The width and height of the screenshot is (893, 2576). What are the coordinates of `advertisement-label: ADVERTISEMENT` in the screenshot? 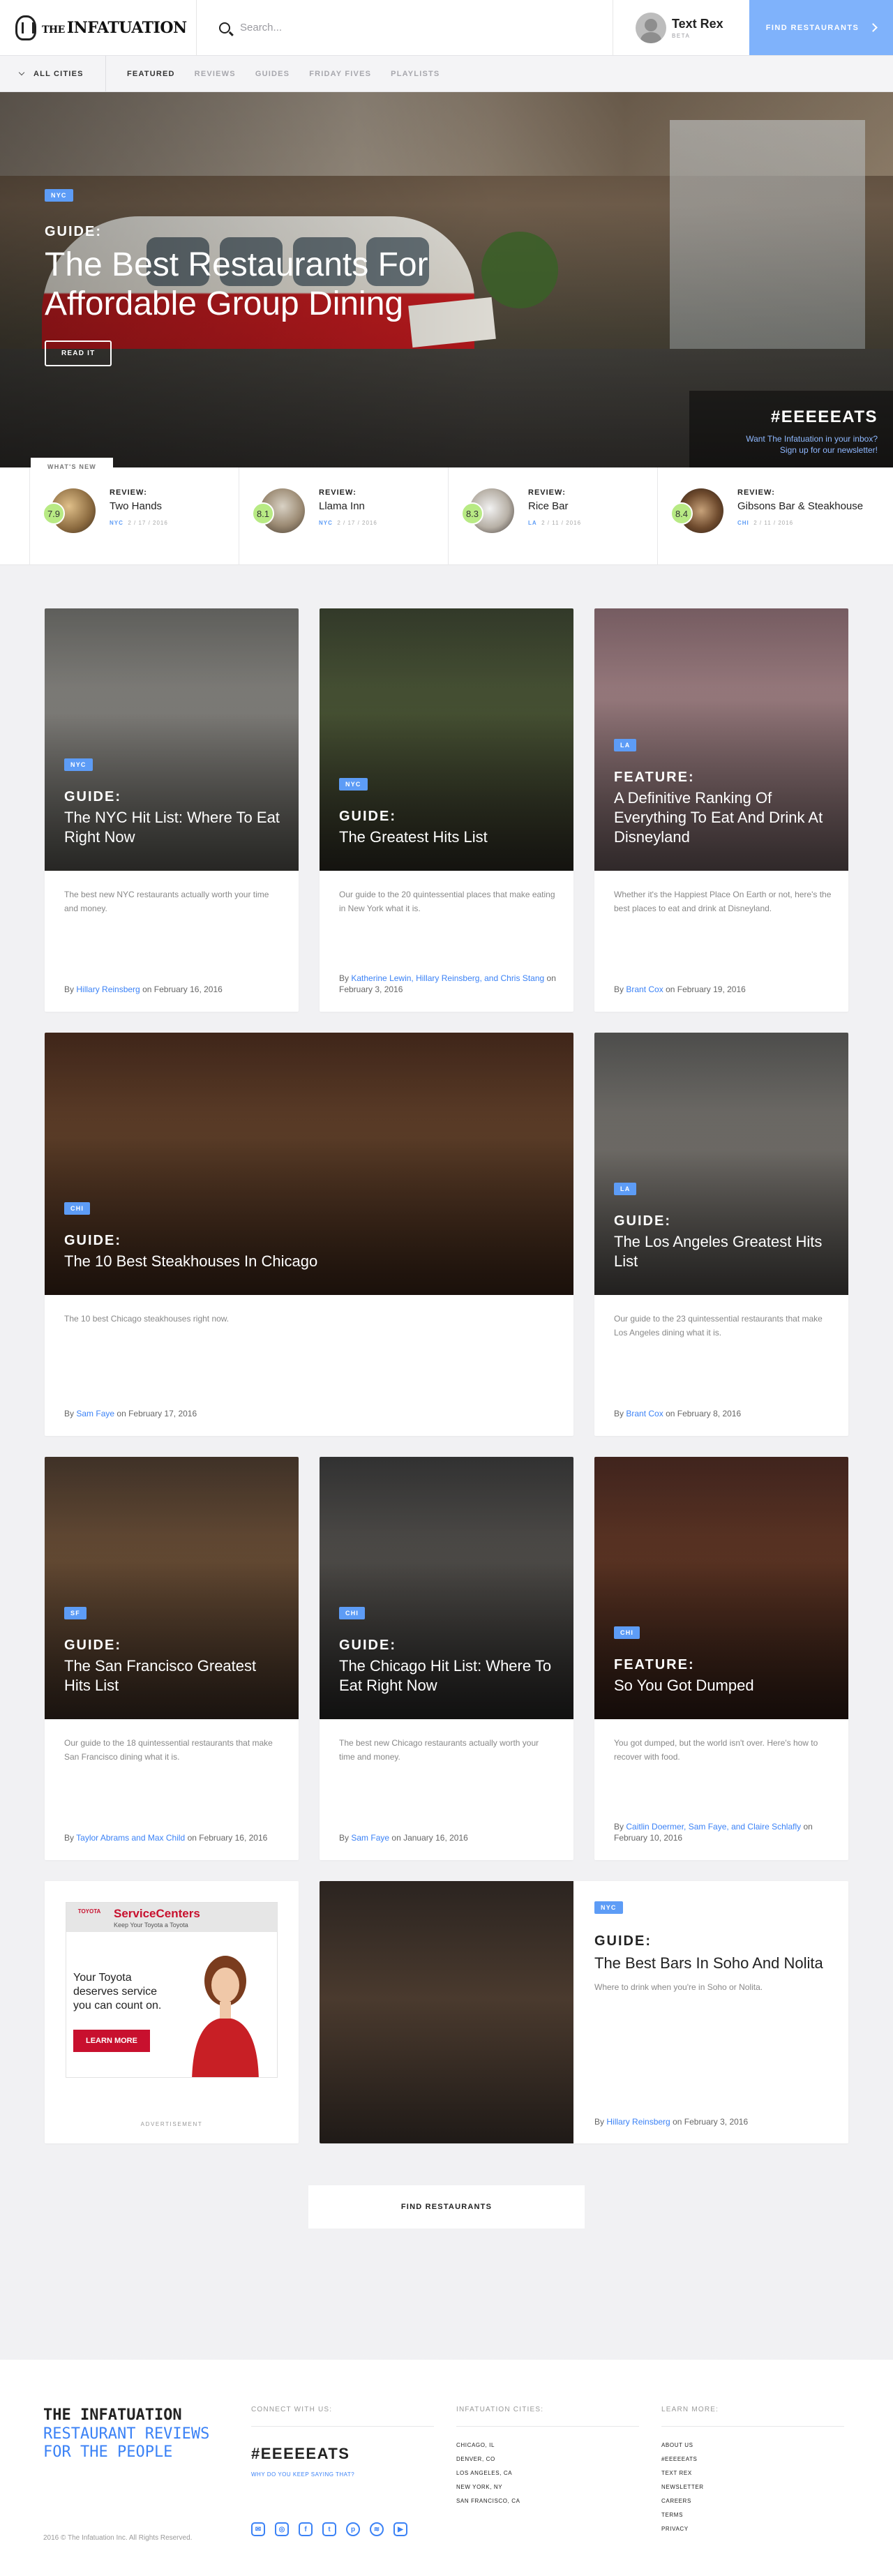 It's located at (171, 2124).